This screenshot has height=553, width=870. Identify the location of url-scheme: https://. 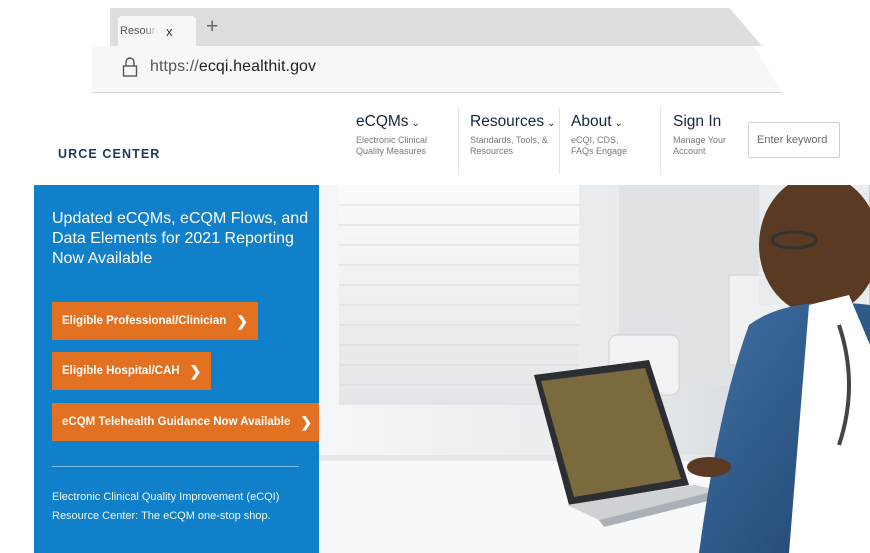
(174, 66).